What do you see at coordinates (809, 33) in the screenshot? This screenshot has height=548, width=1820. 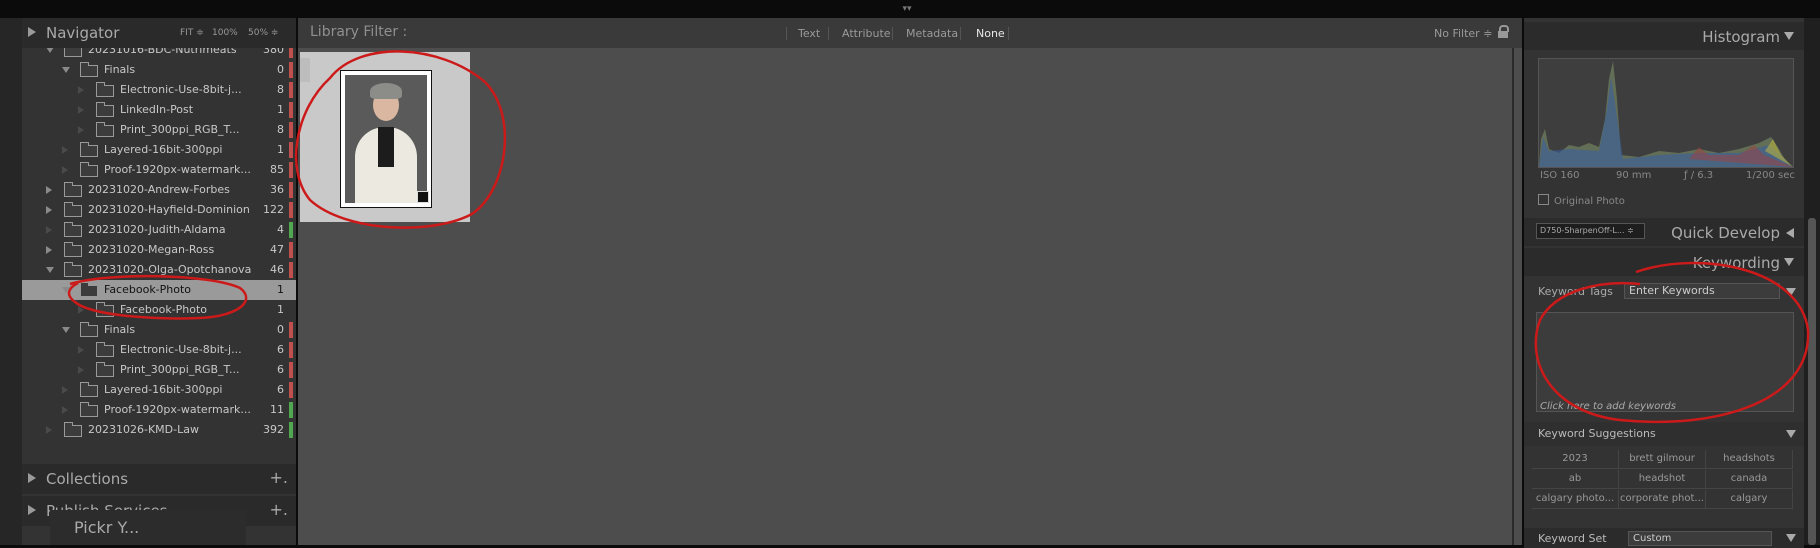 I see `filter-text-tab: Text` at bounding box center [809, 33].